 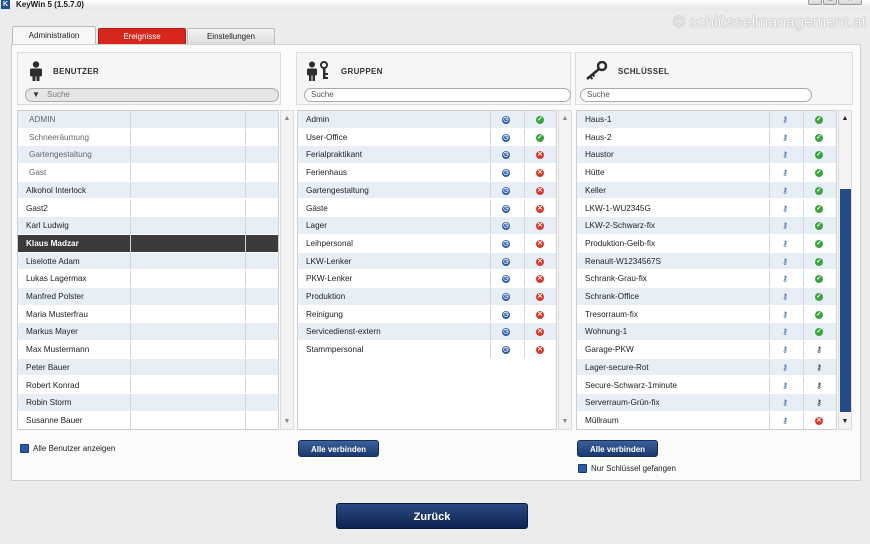 I want to click on group-row: Ferienhaus ◷ ✕, so click(x=427, y=173).